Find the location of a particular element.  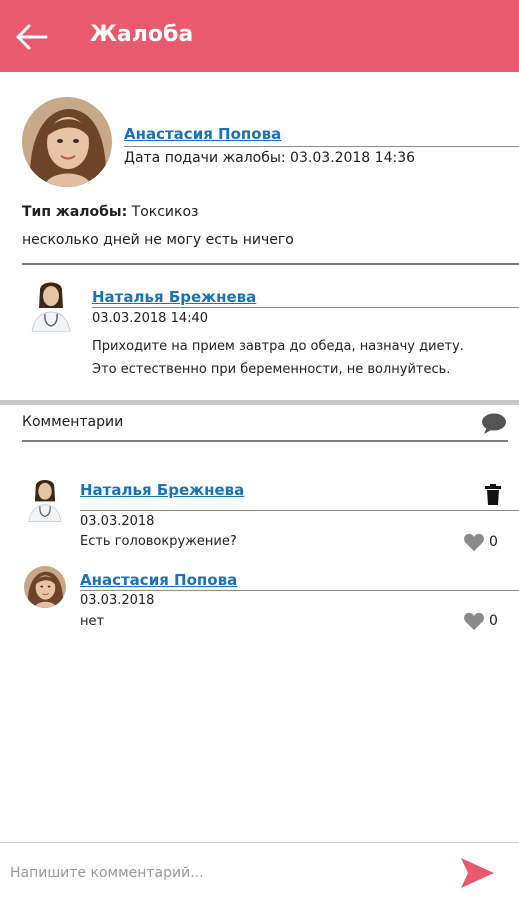

send-button is located at coordinates (477, 873).